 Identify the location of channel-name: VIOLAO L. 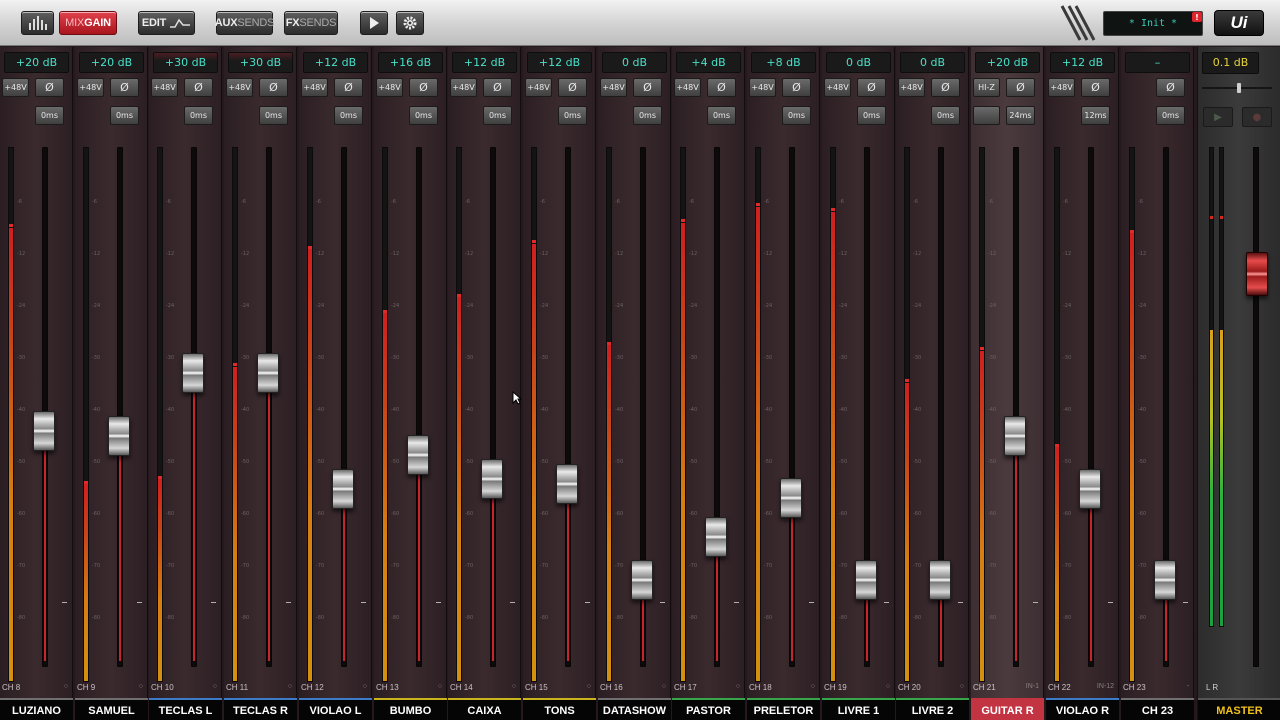
(335, 709).